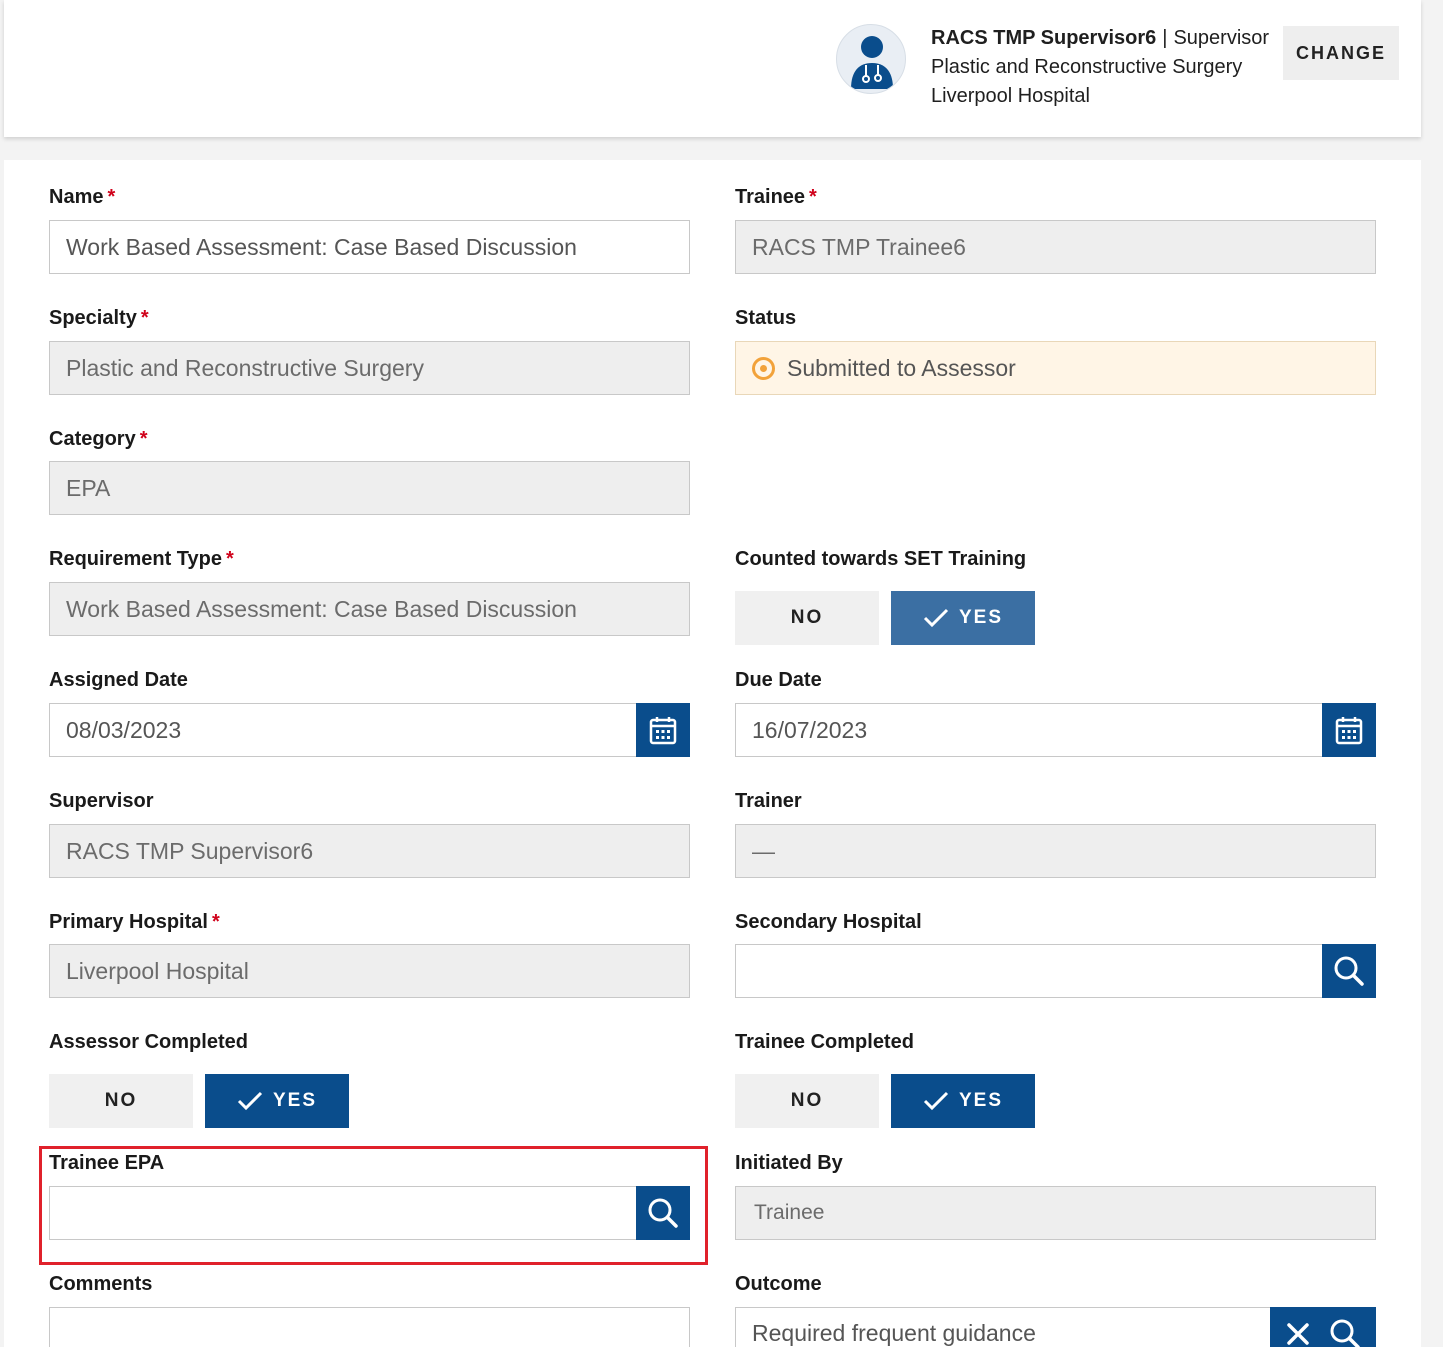 The height and width of the screenshot is (1347, 1443). What do you see at coordinates (1029, 730) in the screenshot?
I see `due-date-input: 16/07/2023` at bounding box center [1029, 730].